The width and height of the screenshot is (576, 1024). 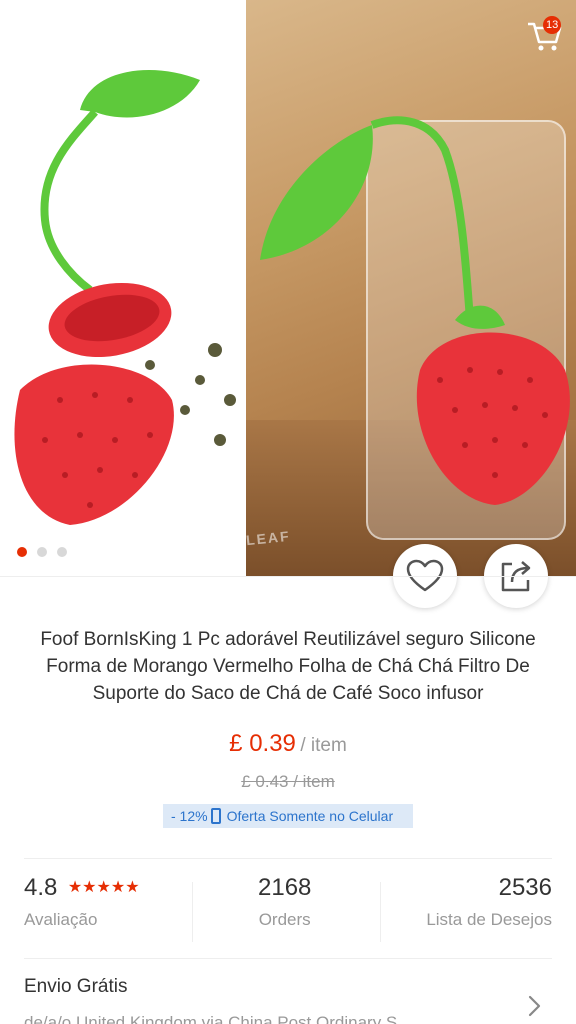 I want to click on phone-icon, so click(x=215, y=816).